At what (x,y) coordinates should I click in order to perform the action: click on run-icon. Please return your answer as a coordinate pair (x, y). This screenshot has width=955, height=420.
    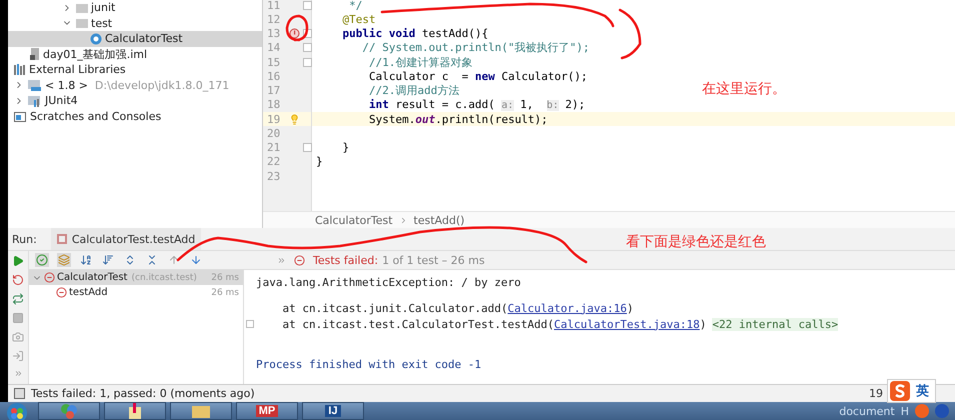
    Looking at the image, I should click on (18, 261).